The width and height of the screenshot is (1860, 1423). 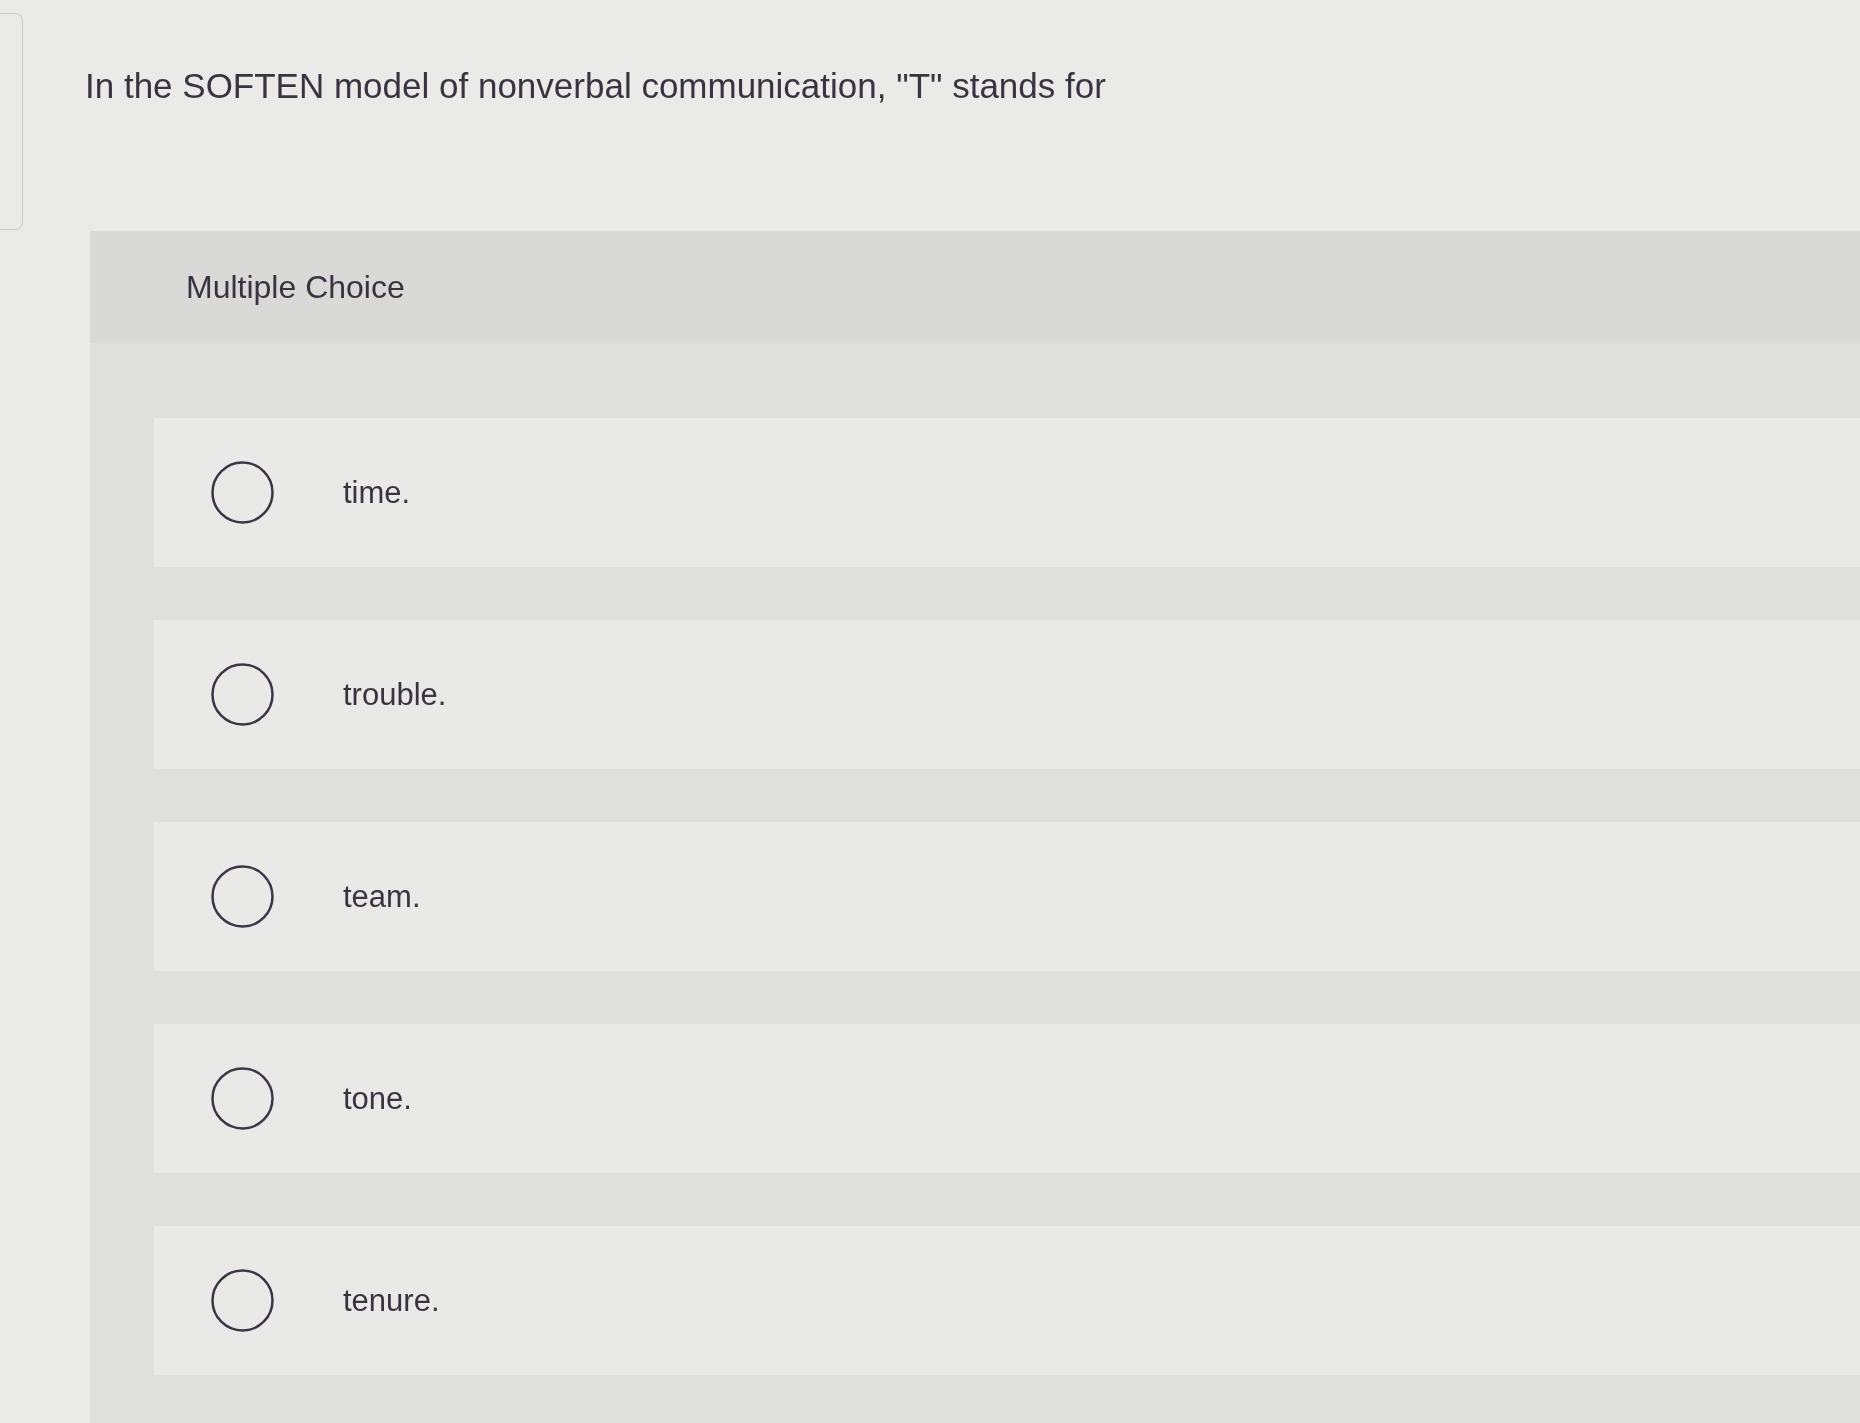 I want to click on option-label: tone., so click(x=377, y=1098).